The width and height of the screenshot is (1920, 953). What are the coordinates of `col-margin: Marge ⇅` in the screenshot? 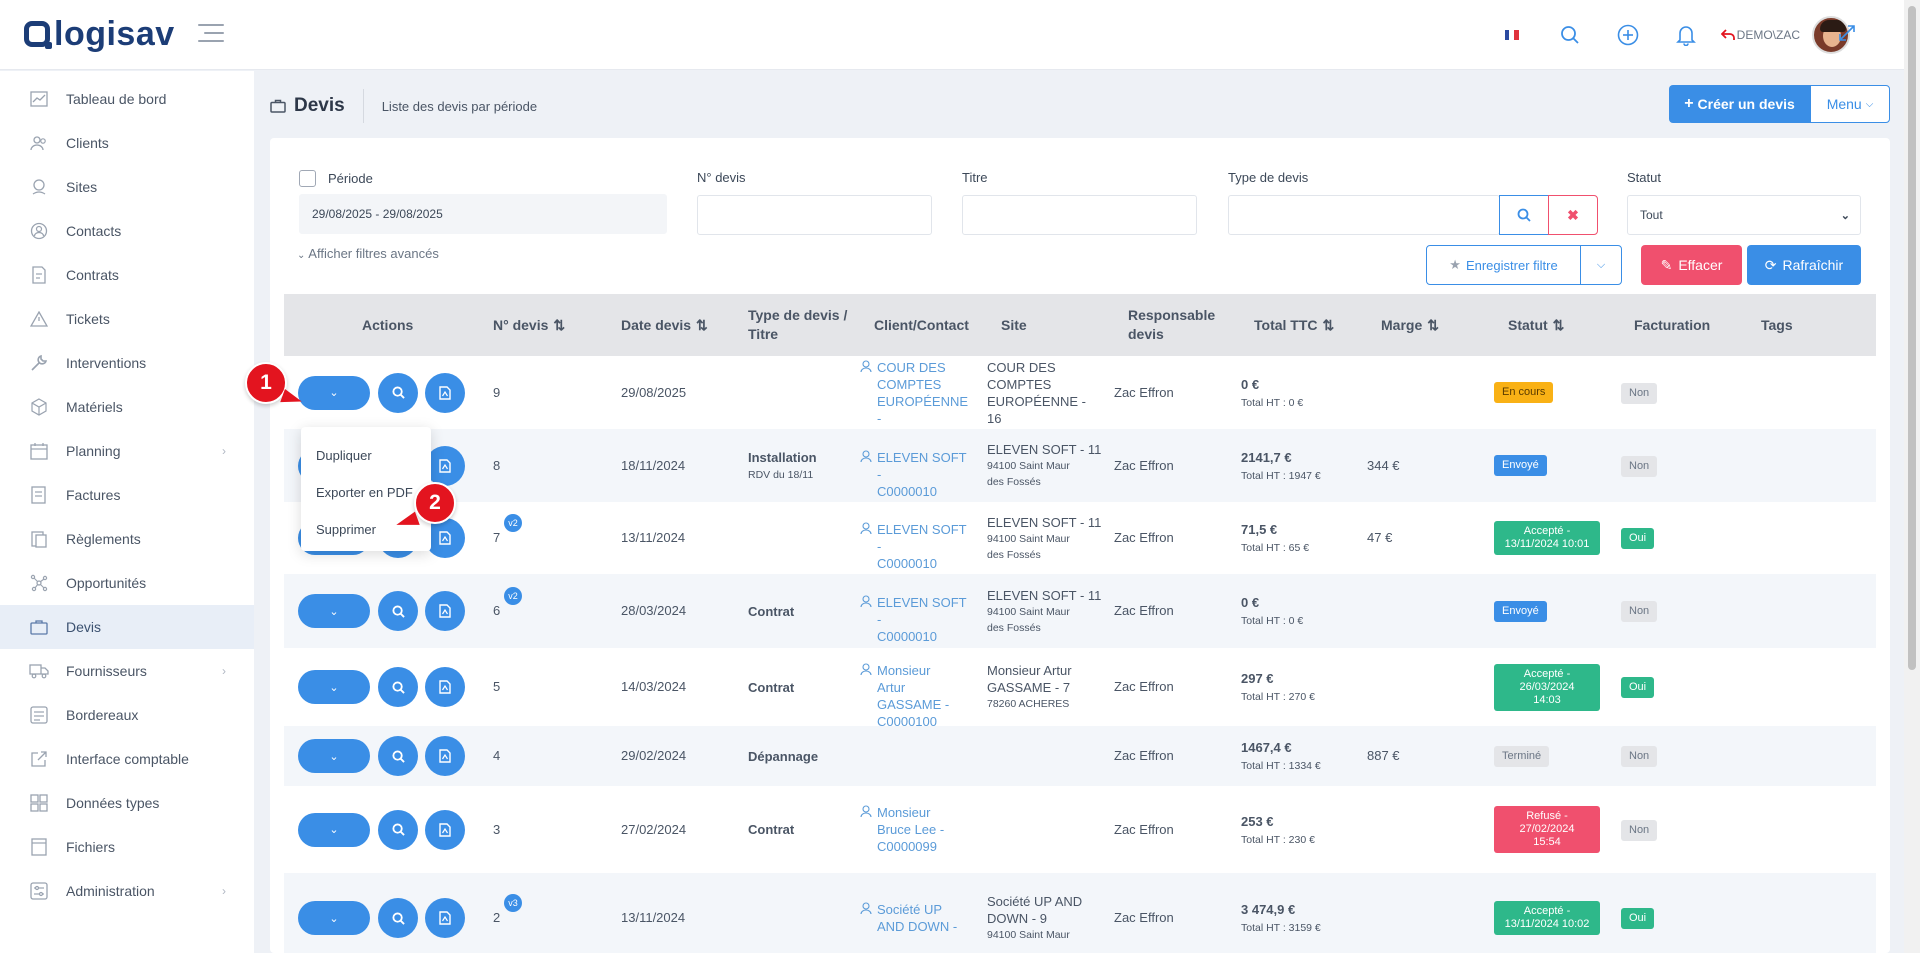 It's located at (1410, 325).